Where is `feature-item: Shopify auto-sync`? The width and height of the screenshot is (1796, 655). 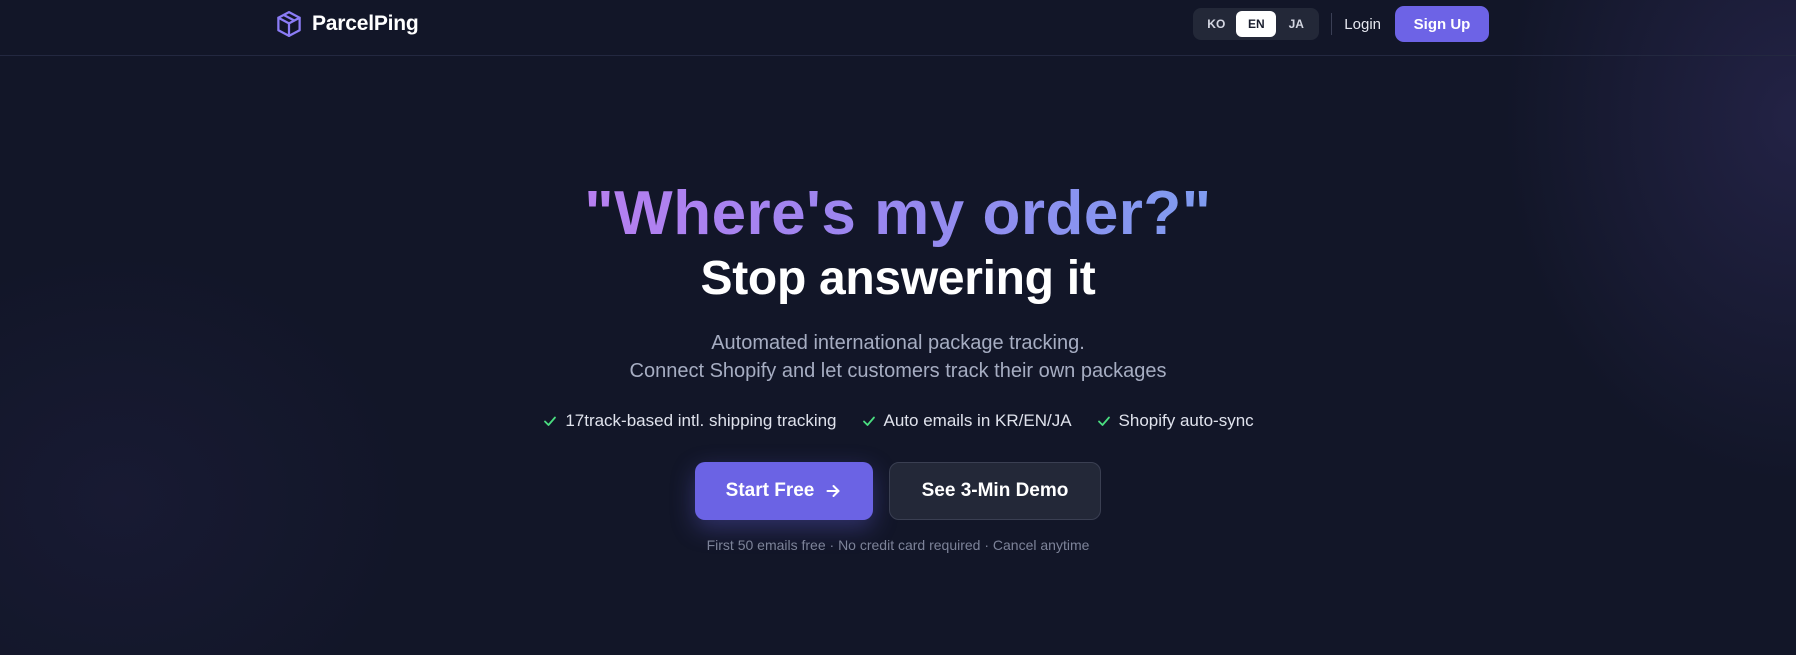
feature-item: Shopify auto-sync is located at coordinates (1175, 421).